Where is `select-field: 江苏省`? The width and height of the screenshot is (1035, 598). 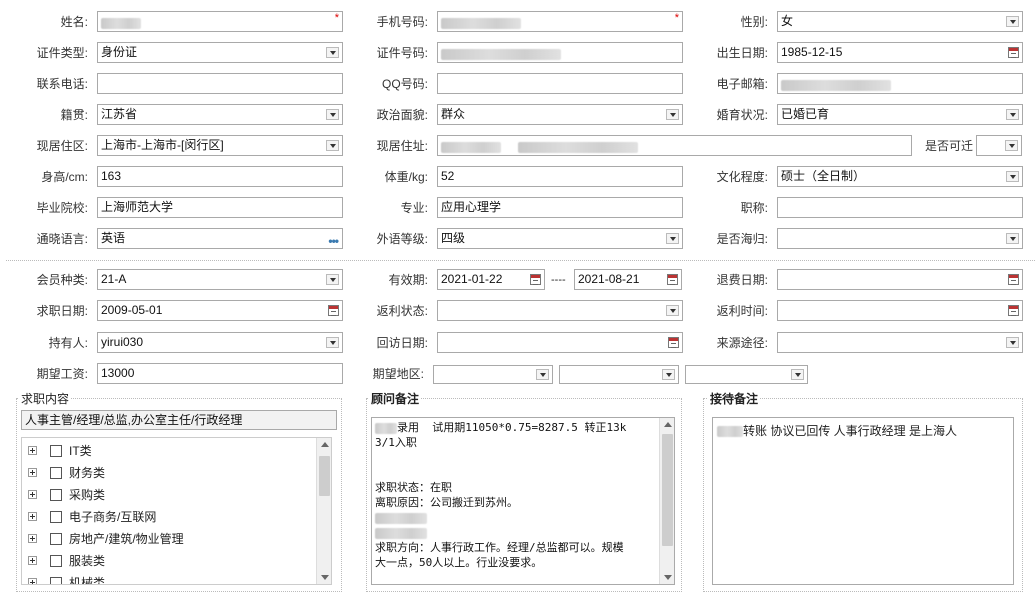 select-field: 江苏省 is located at coordinates (220, 114).